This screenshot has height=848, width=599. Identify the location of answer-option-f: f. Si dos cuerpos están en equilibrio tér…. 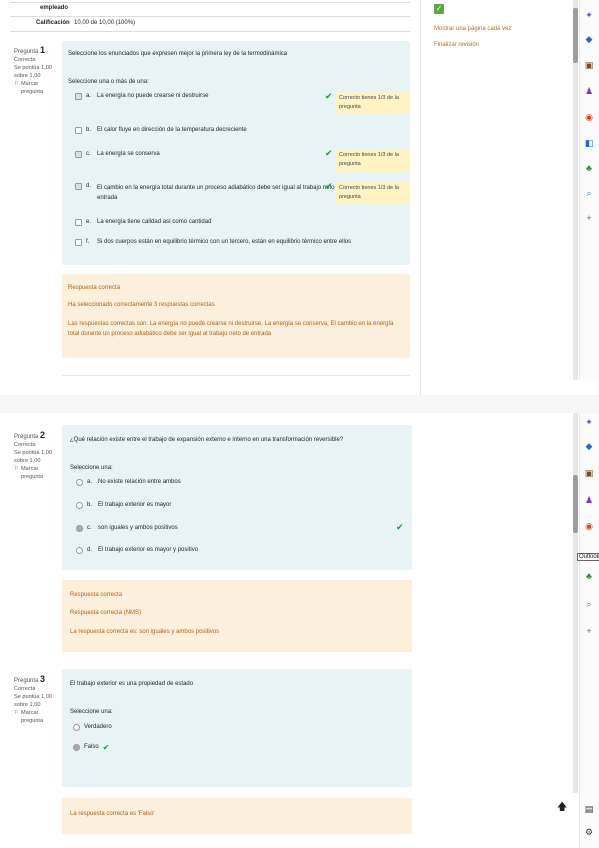
(213, 242).